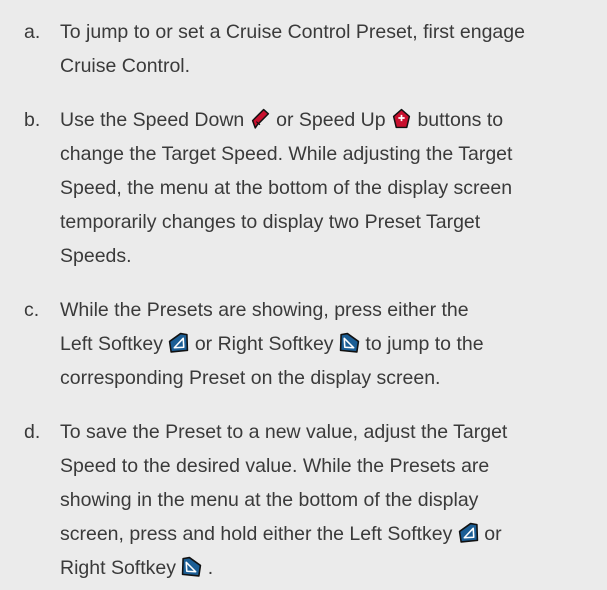 The height and width of the screenshot is (590, 607). Describe the element at coordinates (421, 344) in the screenshot. I see `step-c-line-2-c: to jump to the` at that location.